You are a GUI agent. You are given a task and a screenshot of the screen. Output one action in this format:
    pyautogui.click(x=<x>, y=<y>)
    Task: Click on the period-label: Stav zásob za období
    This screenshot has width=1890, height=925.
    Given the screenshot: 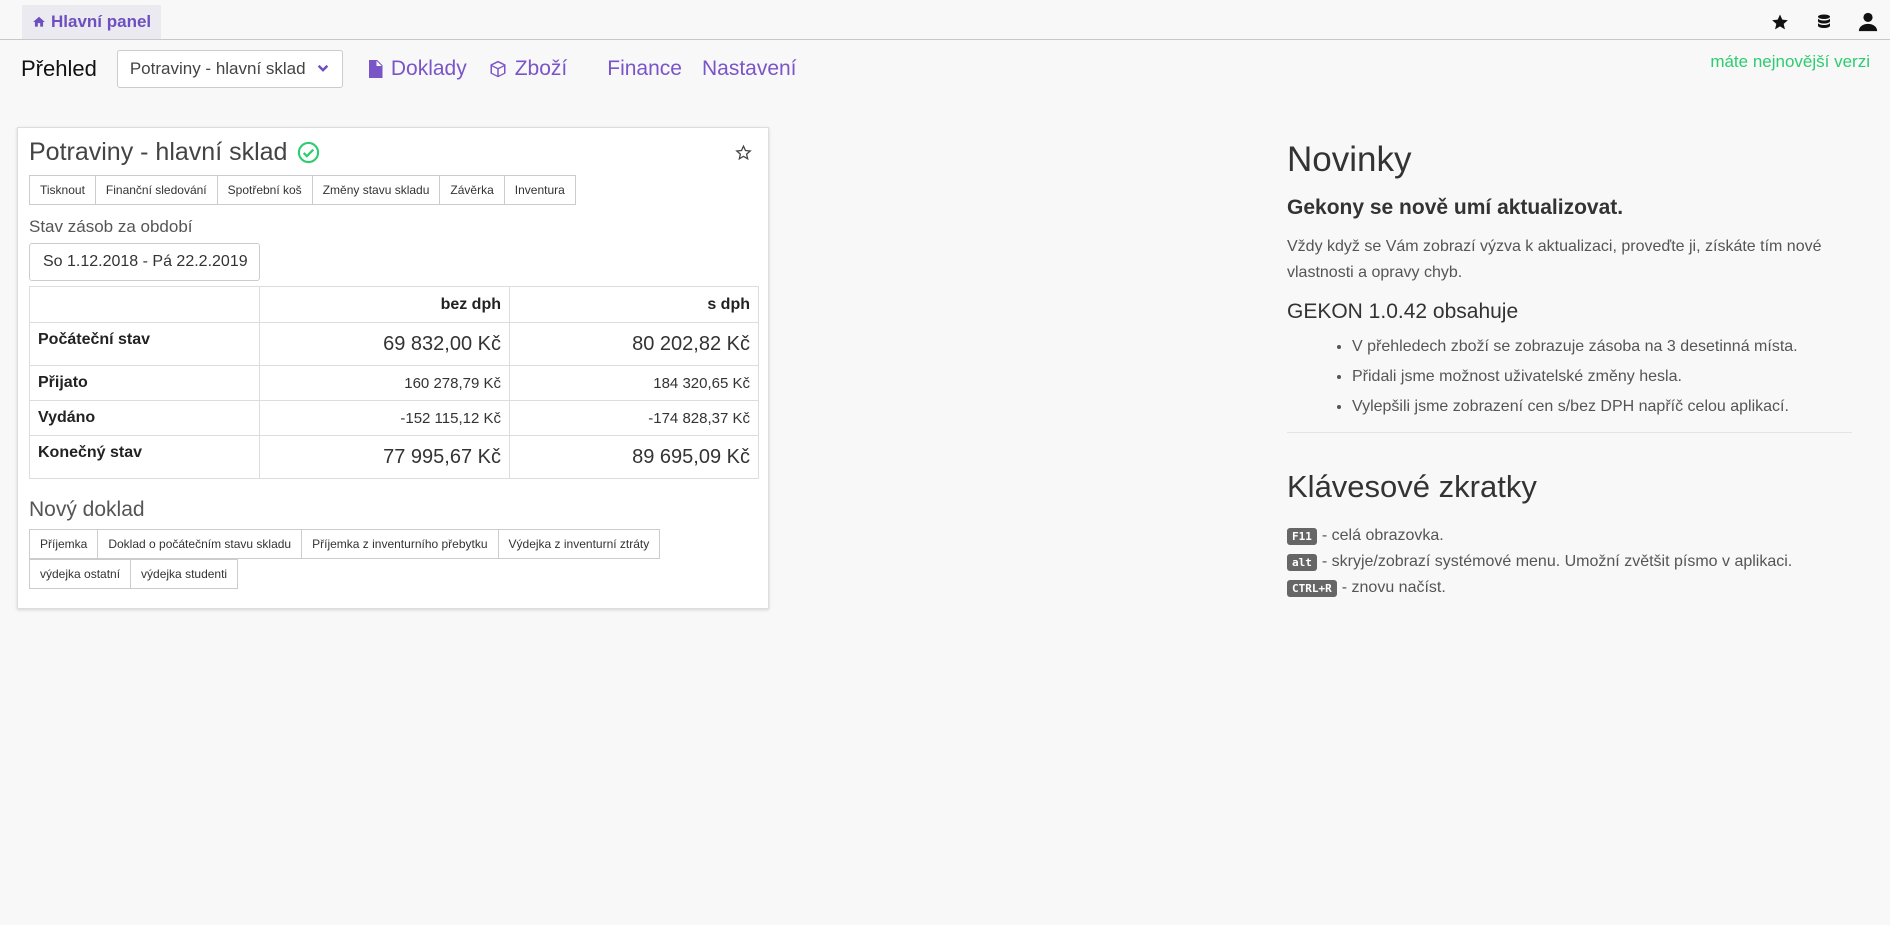 What is the action you would take?
    pyautogui.click(x=111, y=226)
    